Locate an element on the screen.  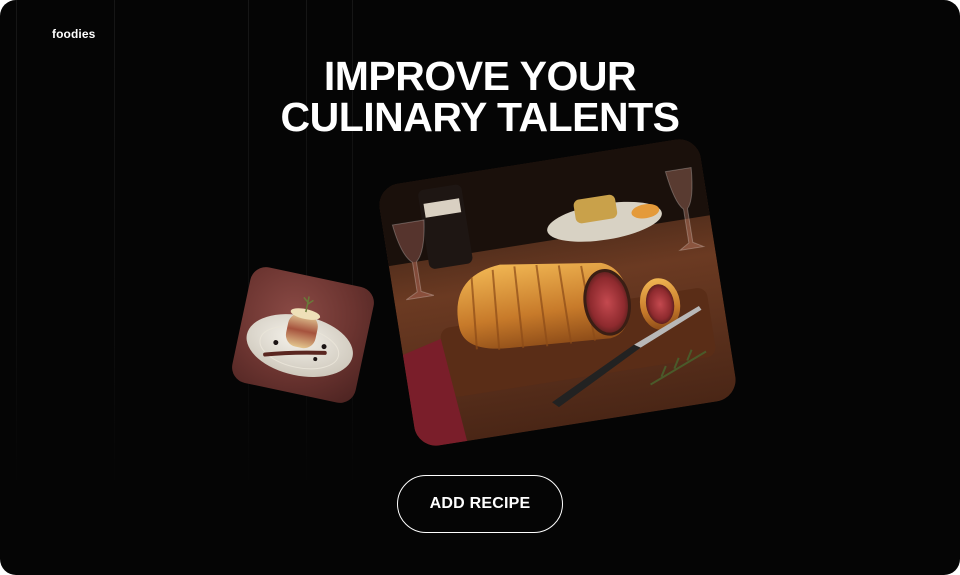
plated-dish-photo is located at coordinates (303, 335).